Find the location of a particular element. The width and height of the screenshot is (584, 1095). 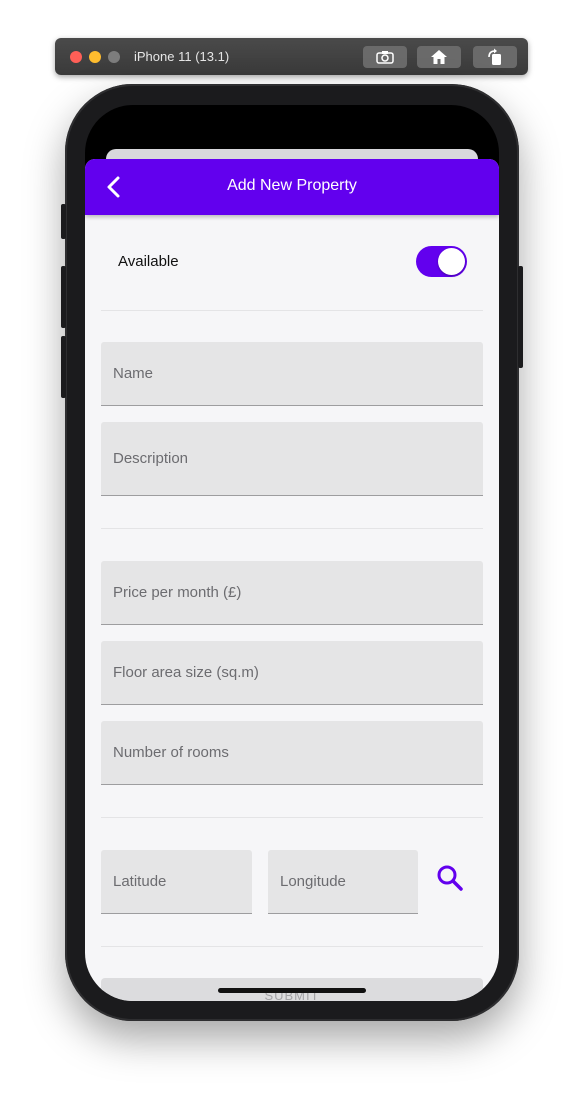

rotate-button is located at coordinates (495, 57).